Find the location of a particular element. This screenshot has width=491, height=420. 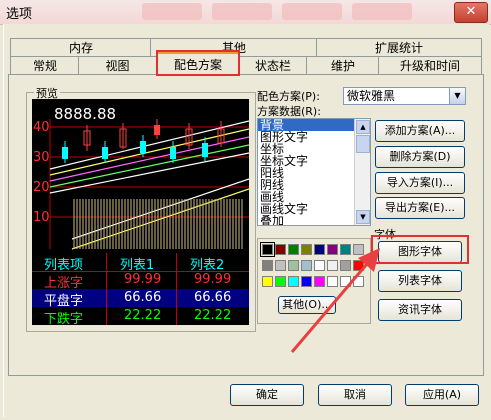

highlight-box-tab is located at coordinates (198, 63).